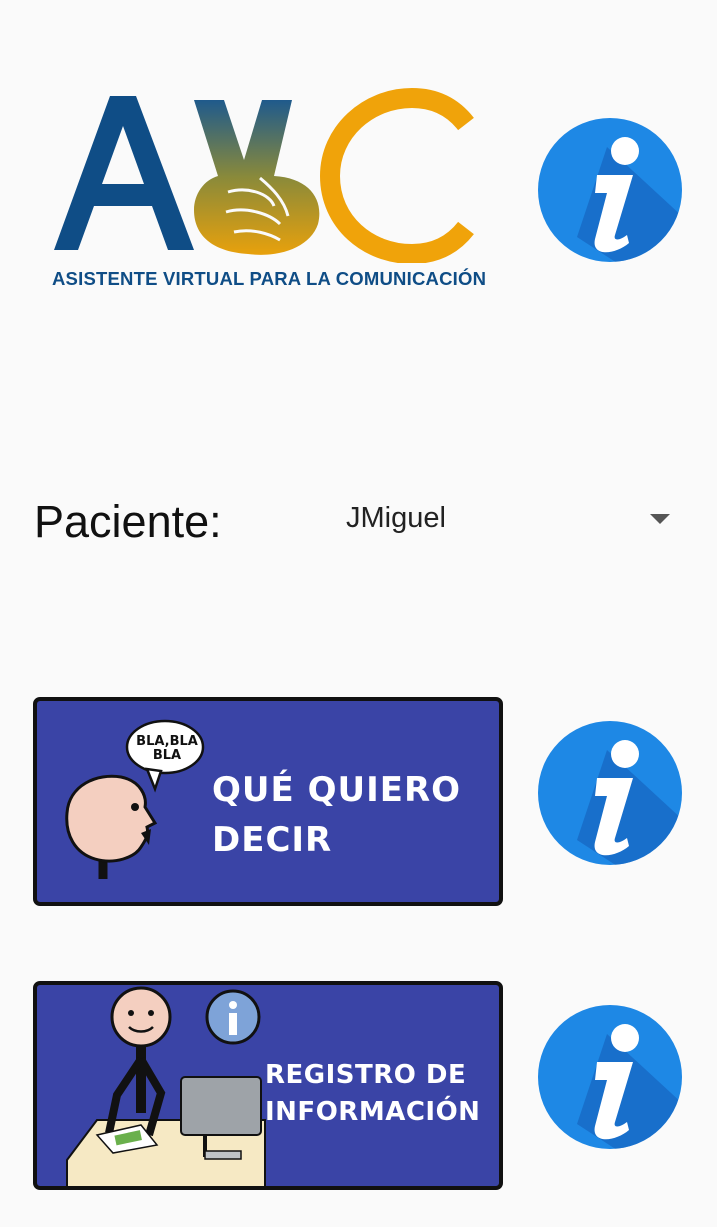 This screenshot has height=1227, width=717. I want to click on registro-de-informacion-button: REGISTRO DE INFORMACIÓN, so click(268, 1085).